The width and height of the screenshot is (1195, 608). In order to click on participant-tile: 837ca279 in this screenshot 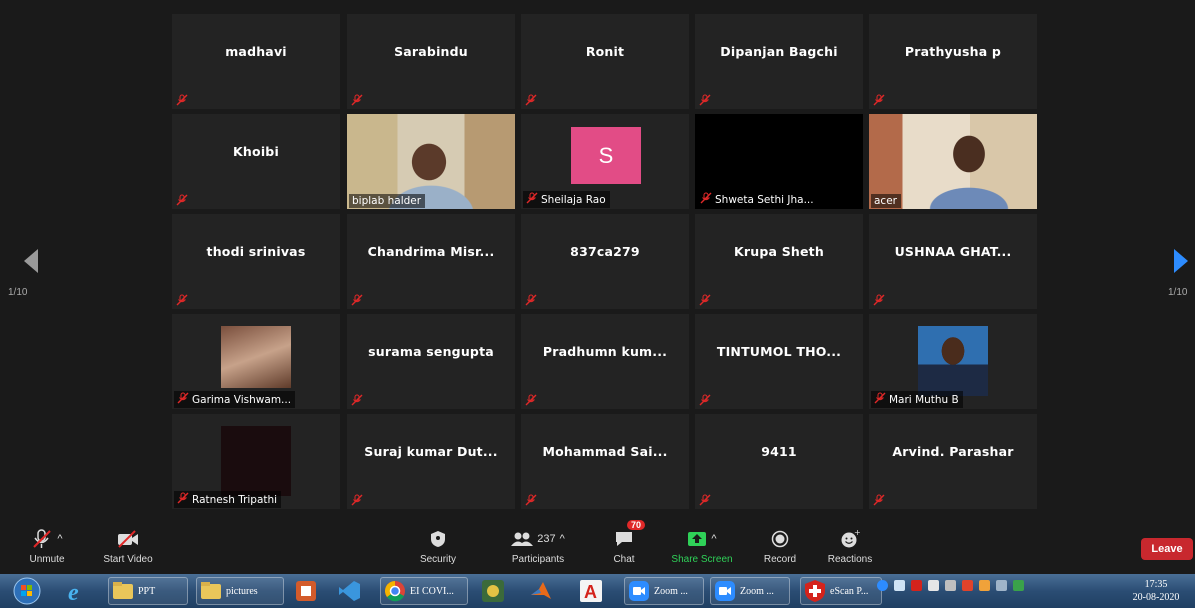, I will do `click(605, 261)`.